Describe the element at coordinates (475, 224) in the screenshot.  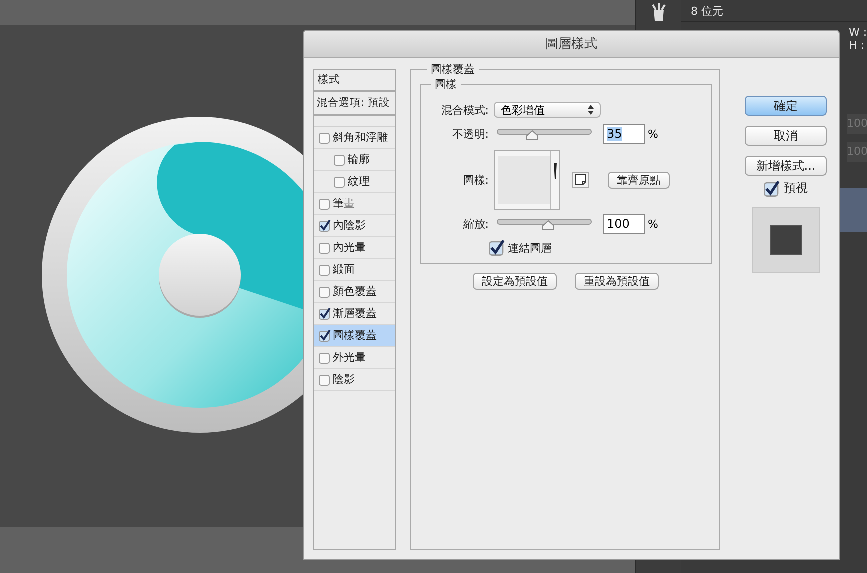
I see `field-label: 縮放:` at that location.